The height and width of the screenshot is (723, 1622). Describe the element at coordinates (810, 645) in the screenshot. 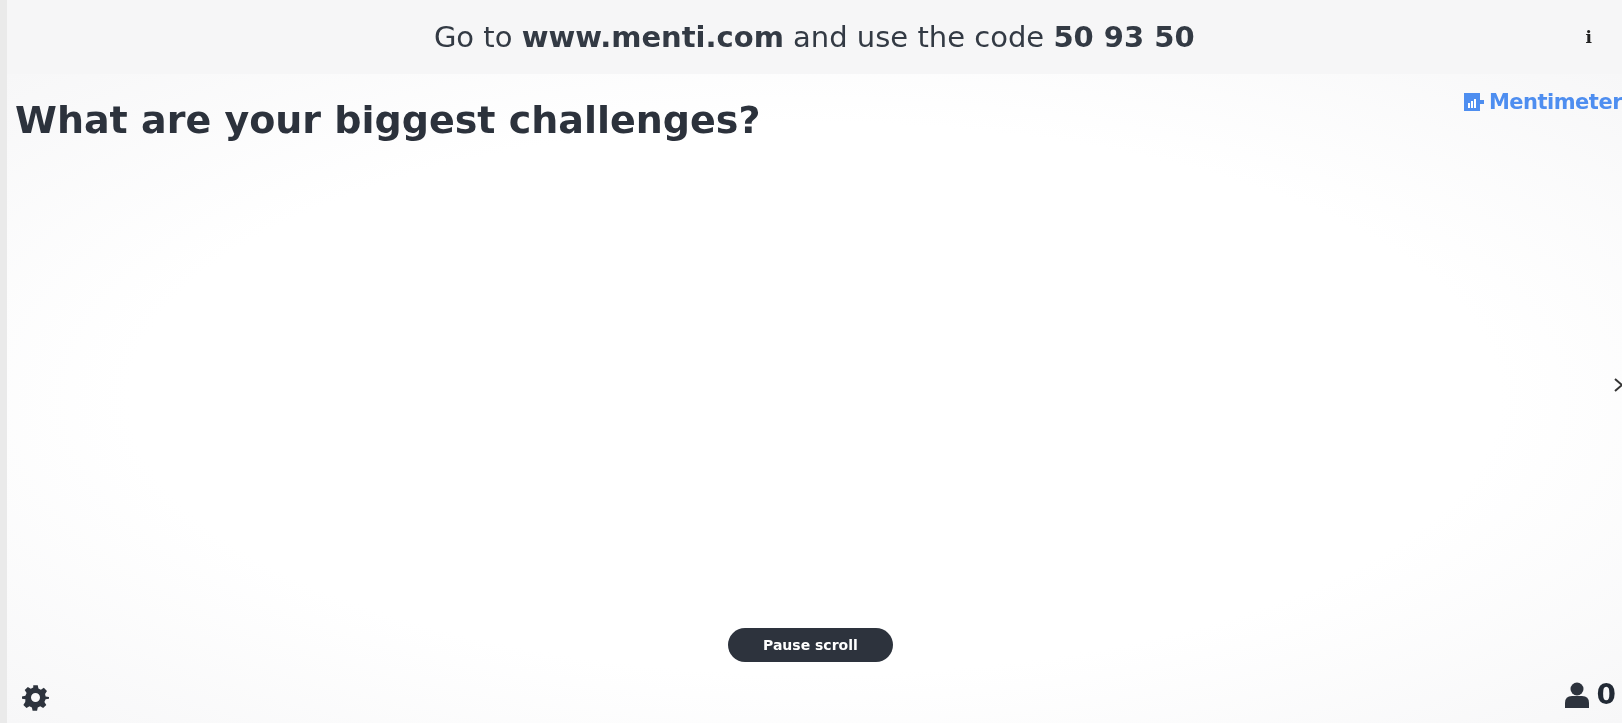

I see `pause-scroll-button: Pause scroll` at that location.